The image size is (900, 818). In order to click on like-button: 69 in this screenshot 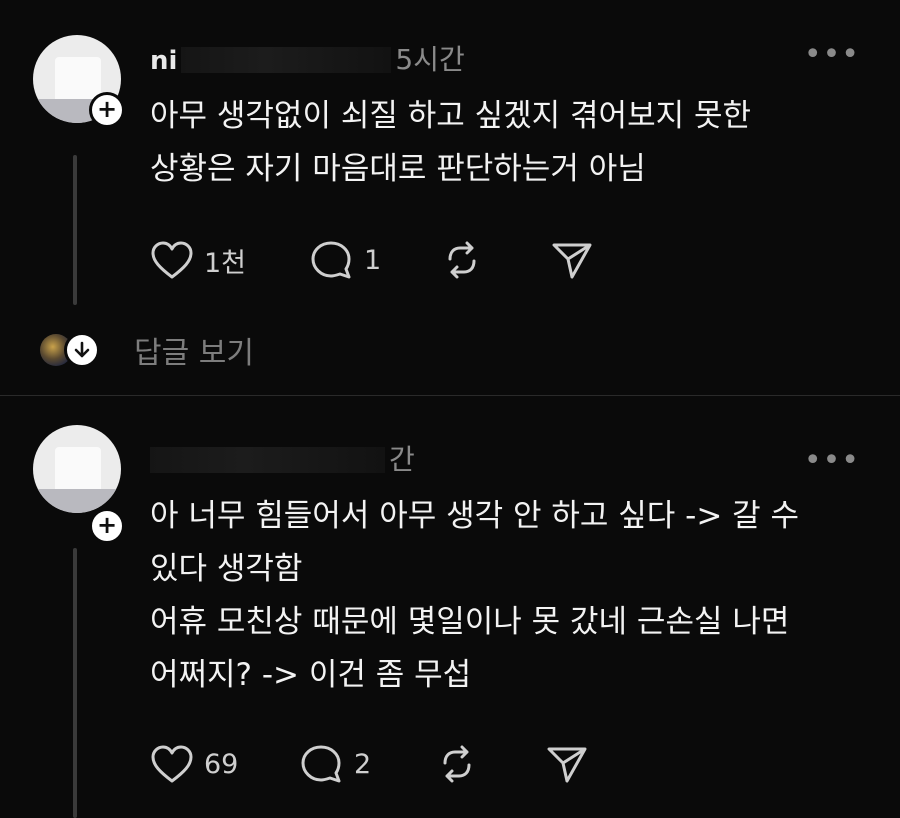, I will do `click(225, 764)`.